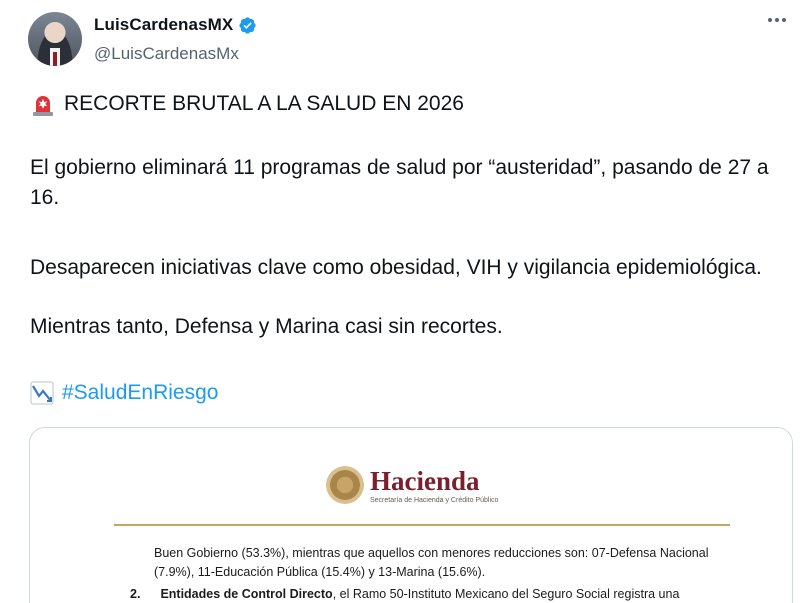 The height and width of the screenshot is (603, 812). What do you see at coordinates (264, 103) in the screenshot?
I see `headline-text: RECORTE BRUTAL A LA SALUD EN 2026` at bounding box center [264, 103].